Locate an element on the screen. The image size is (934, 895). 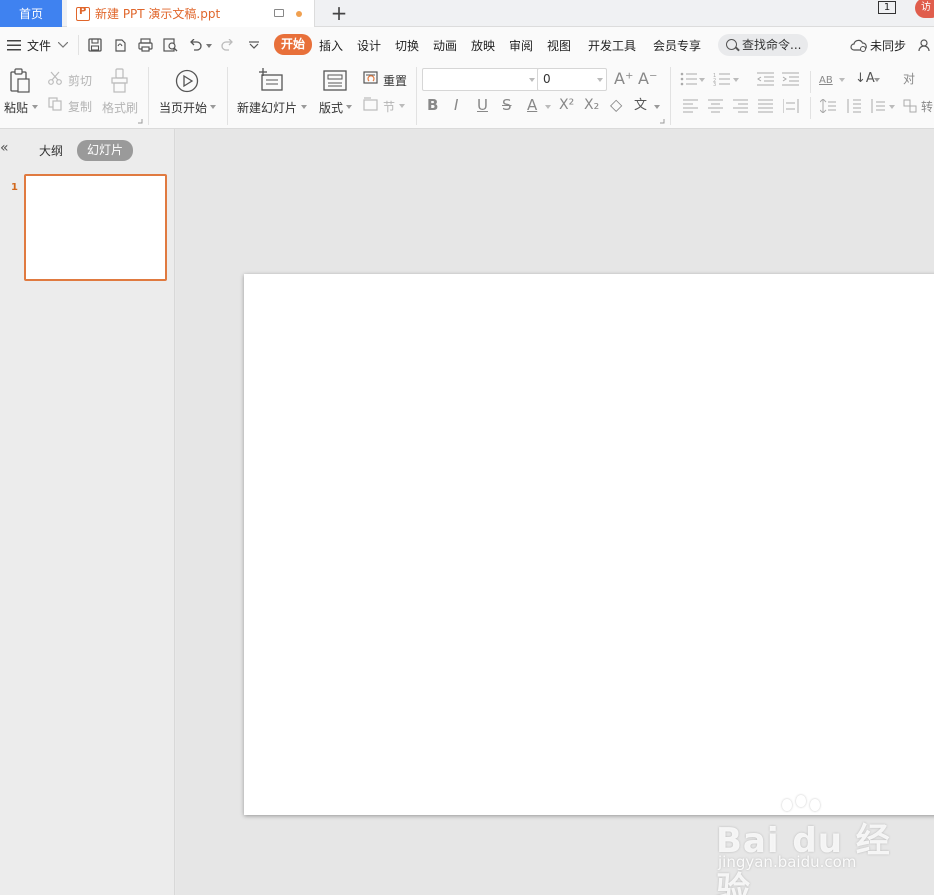
layout-icon is located at coordinates (335, 81).